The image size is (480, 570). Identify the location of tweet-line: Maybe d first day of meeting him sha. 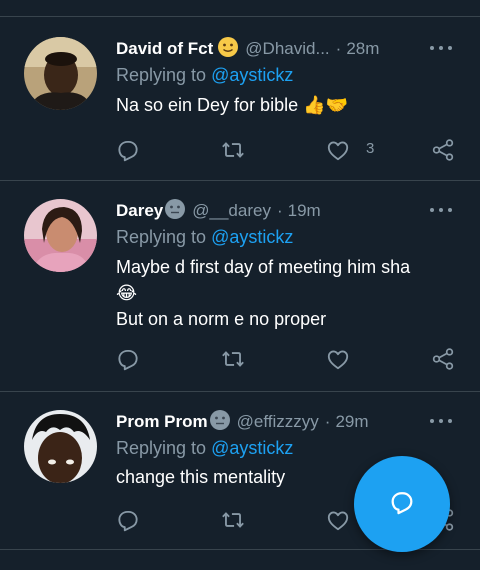
(263, 267).